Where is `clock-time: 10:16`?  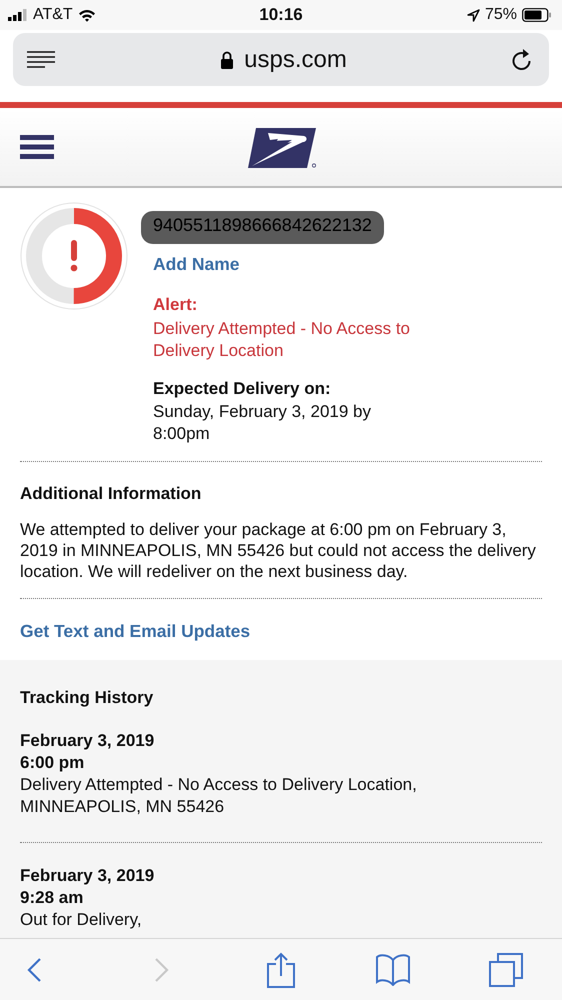 clock-time: 10:16 is located at coordinates (281, 15).